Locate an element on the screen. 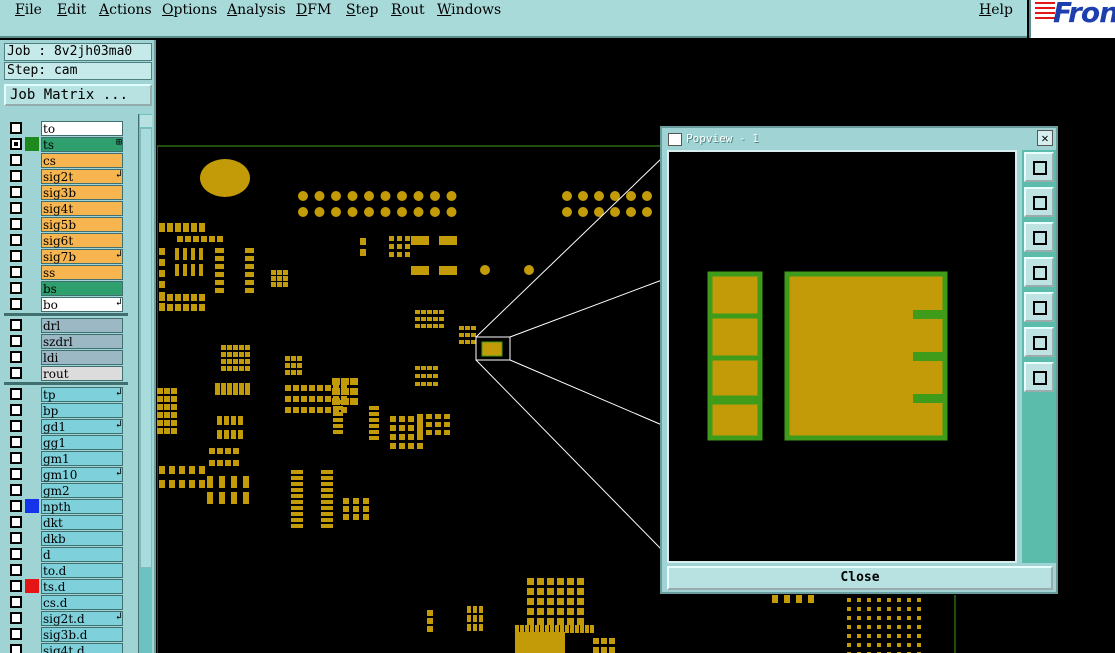  layer-name: gg1 is located at coordinates (82, 442).